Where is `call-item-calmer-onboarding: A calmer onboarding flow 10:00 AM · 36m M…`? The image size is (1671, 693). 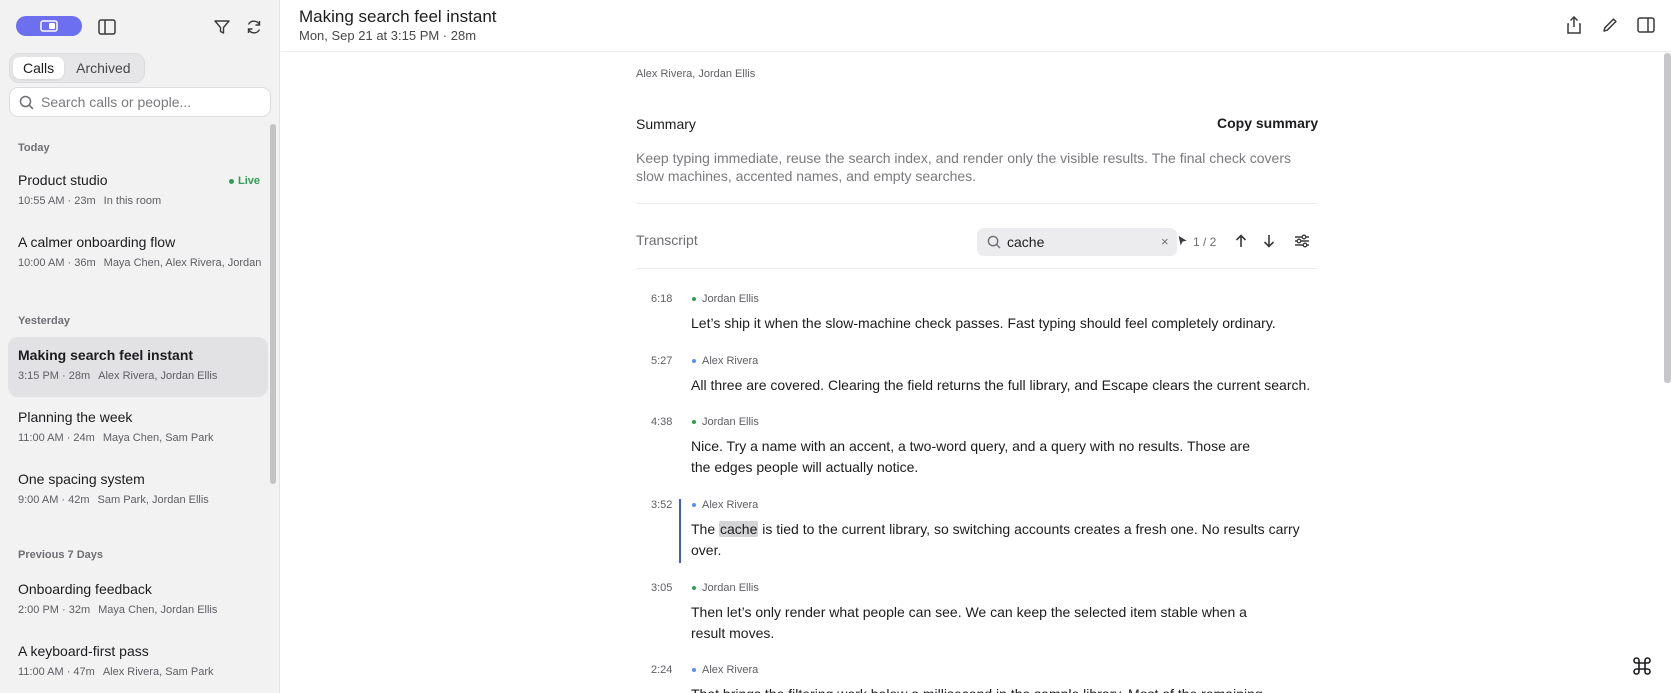
call-item-calmer-onboarding: A calmer onboarding flow 10:00 AM · 36m M… is located at coordinates (138, 254).